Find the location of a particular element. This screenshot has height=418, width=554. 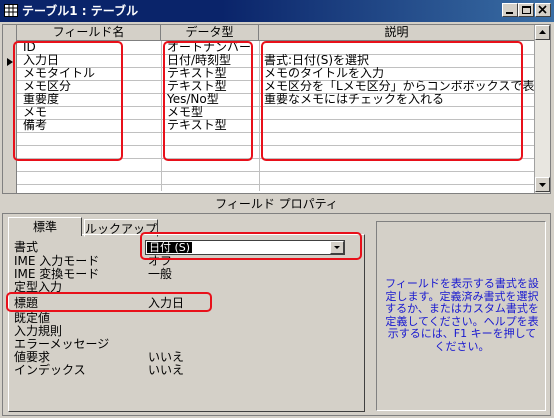

highlight-box-field-names is located at coordinates (68, 101).